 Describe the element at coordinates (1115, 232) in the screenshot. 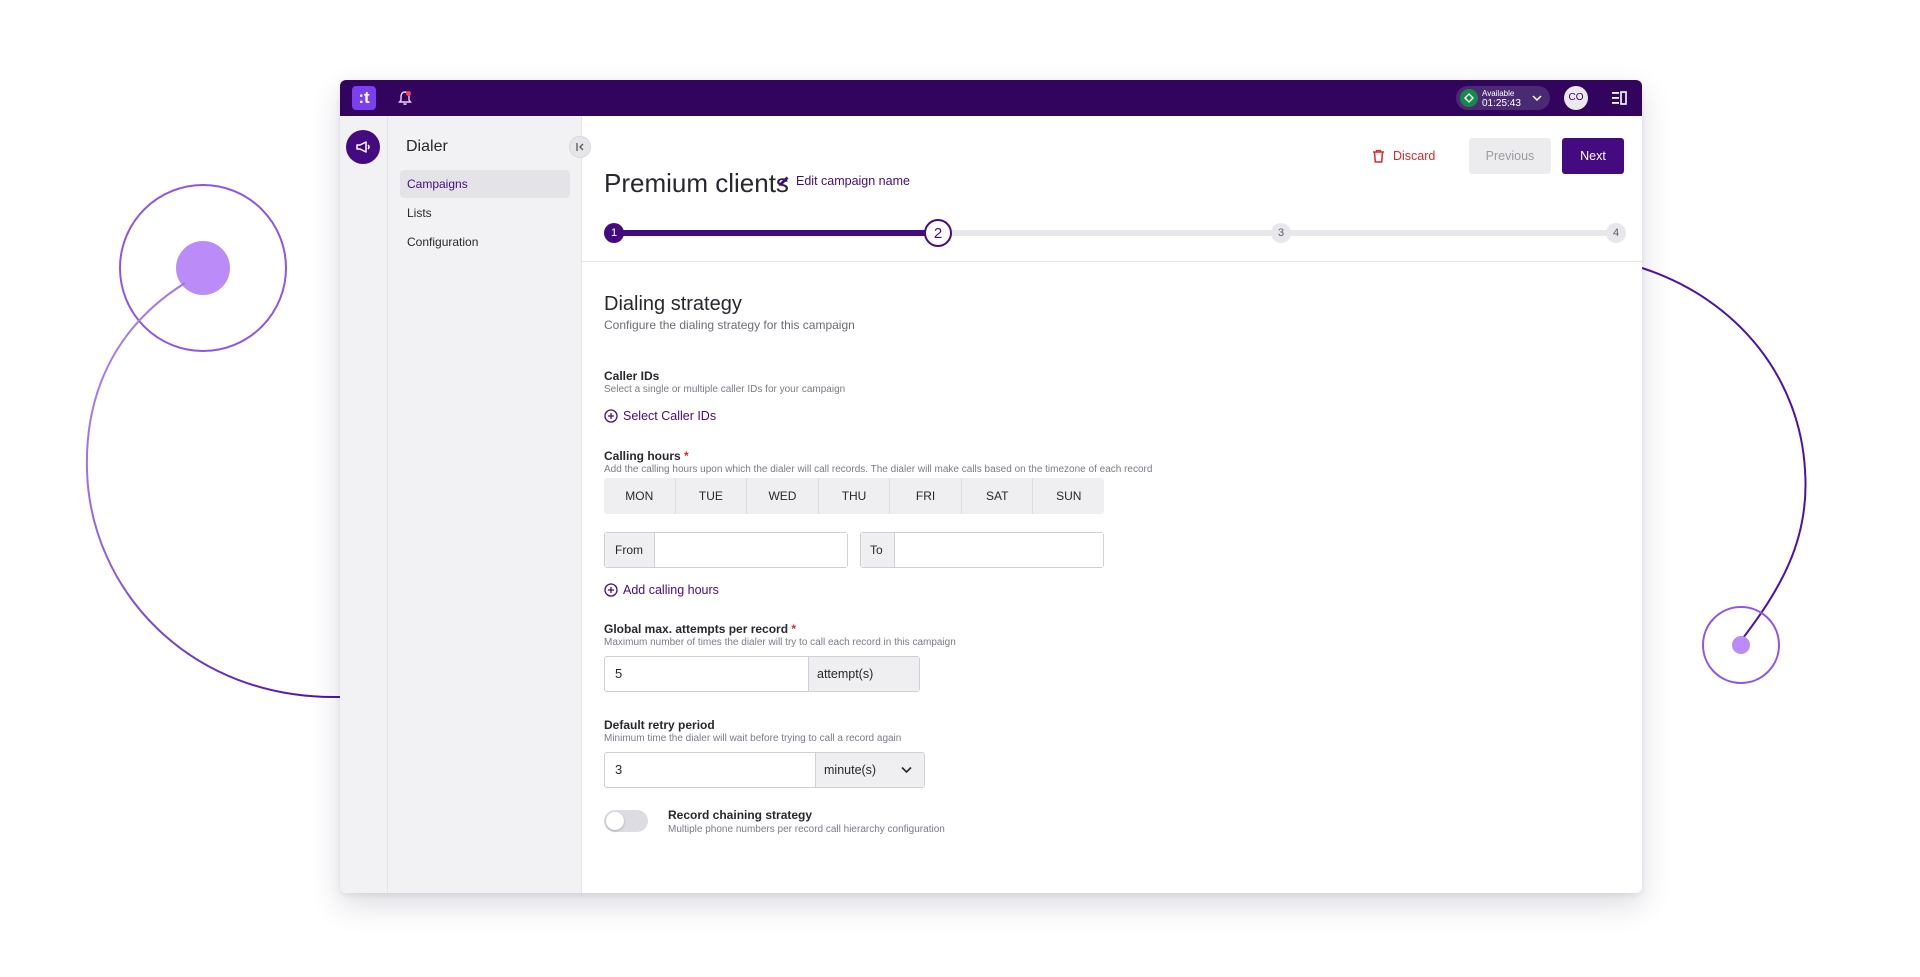

I see `wizard-stepper: 1 2 3 4` at that location.